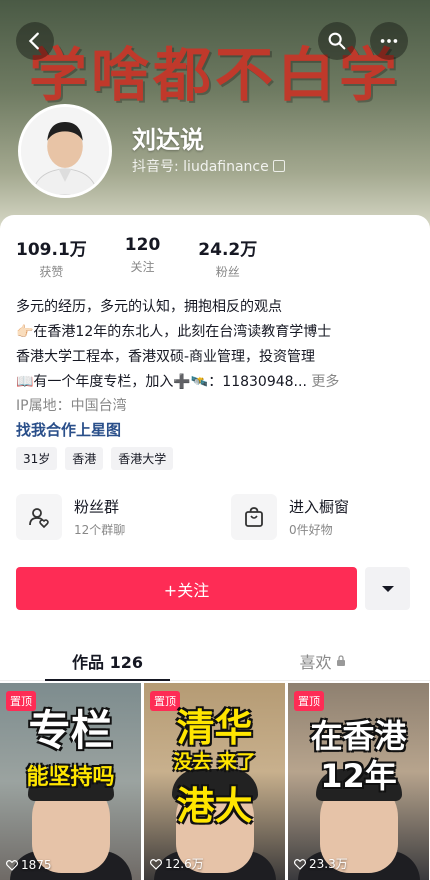 This screenshot has width=430, height=880. I want to click on more-button, so click(389, 41).